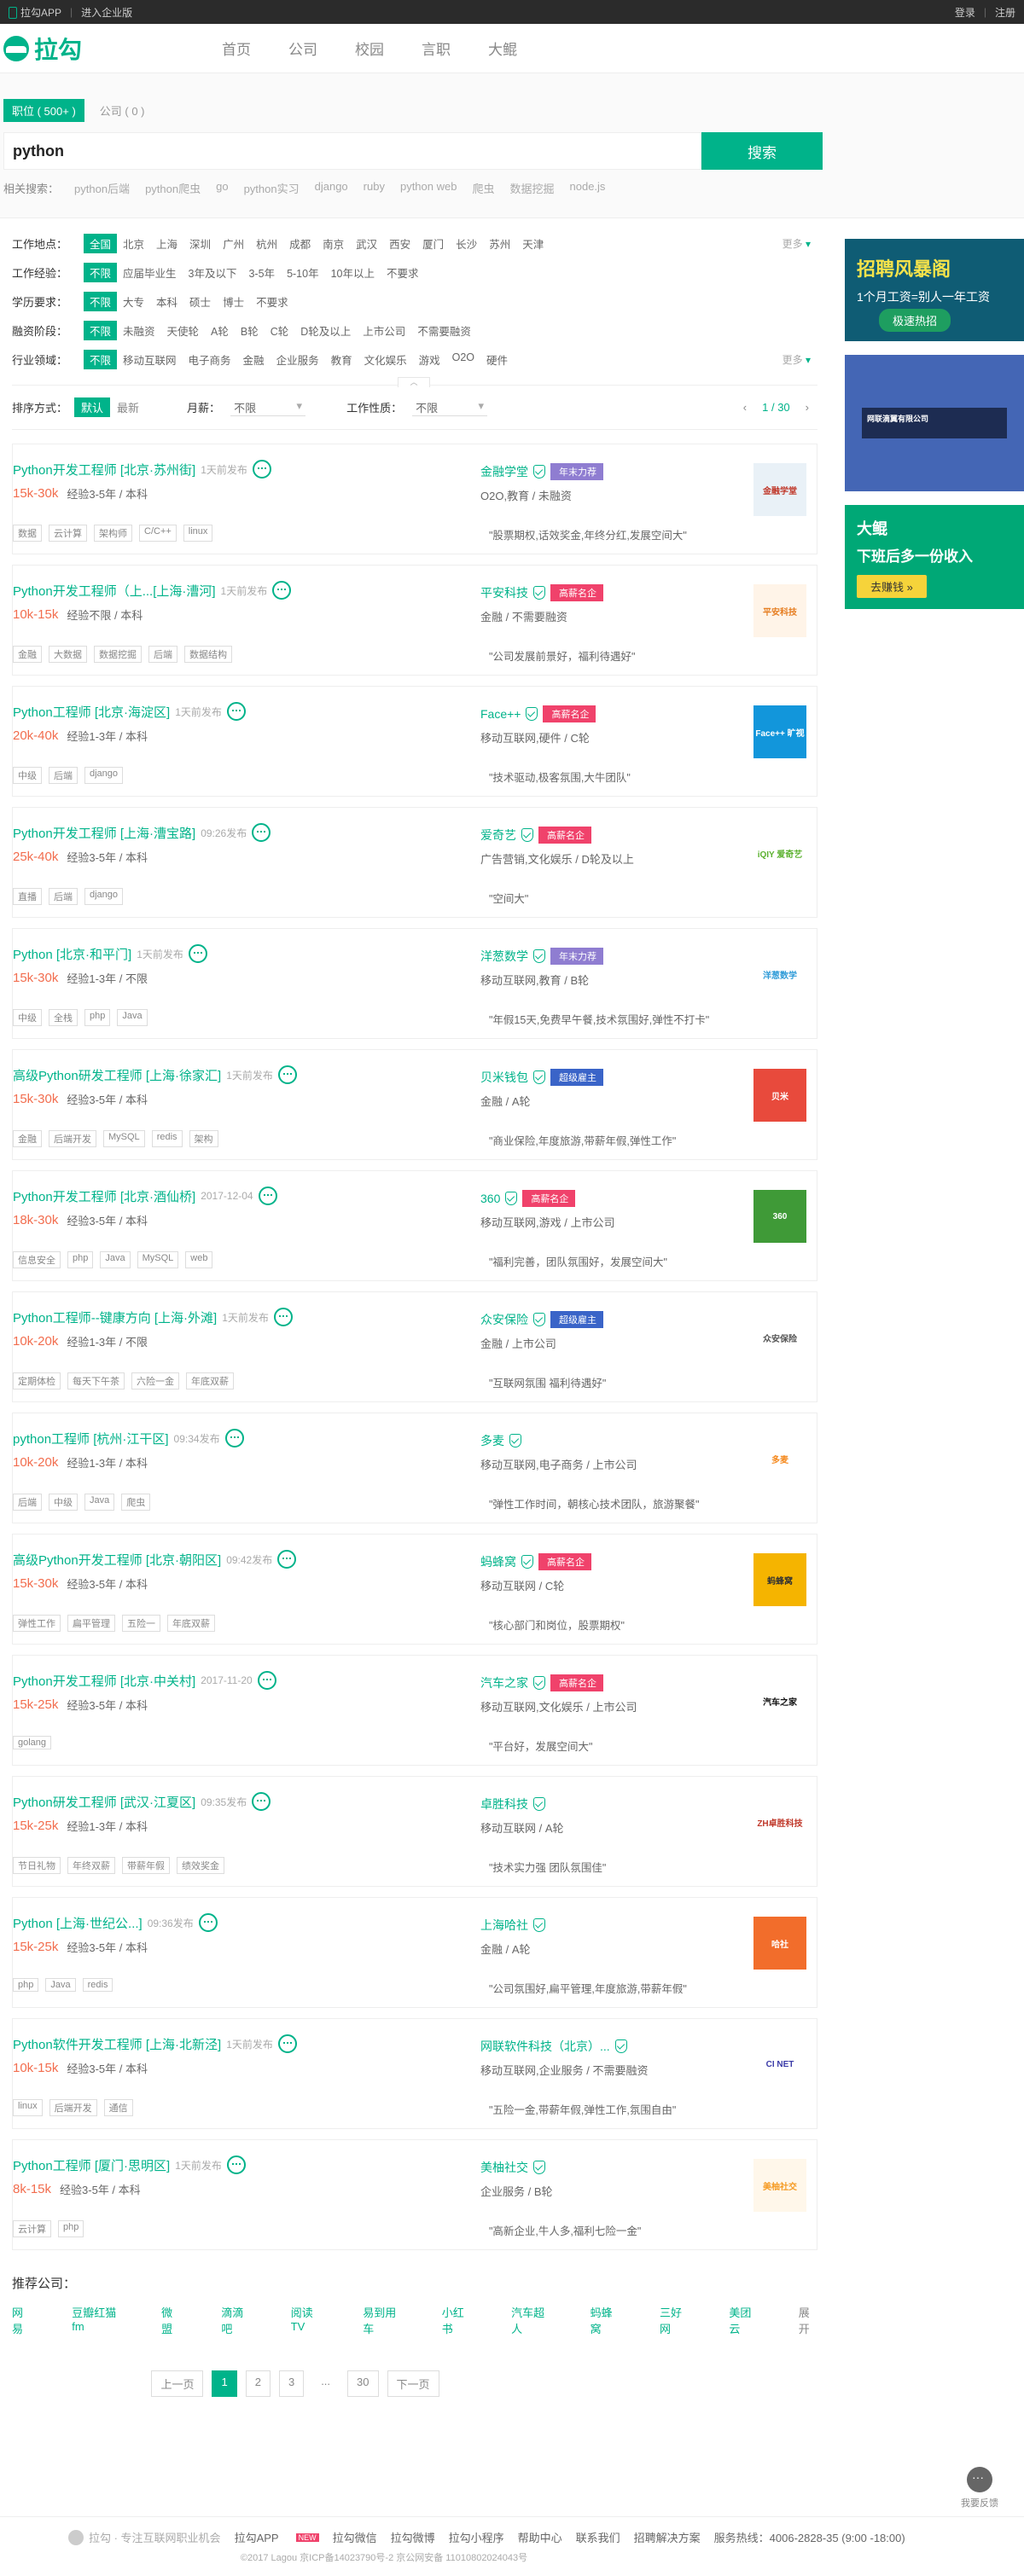 This screenshot has width=1024, height=2576. What do you see at coordinates (331, 188) in the screenshot?
I see `related-link: django` at bounding box center [331, 188].